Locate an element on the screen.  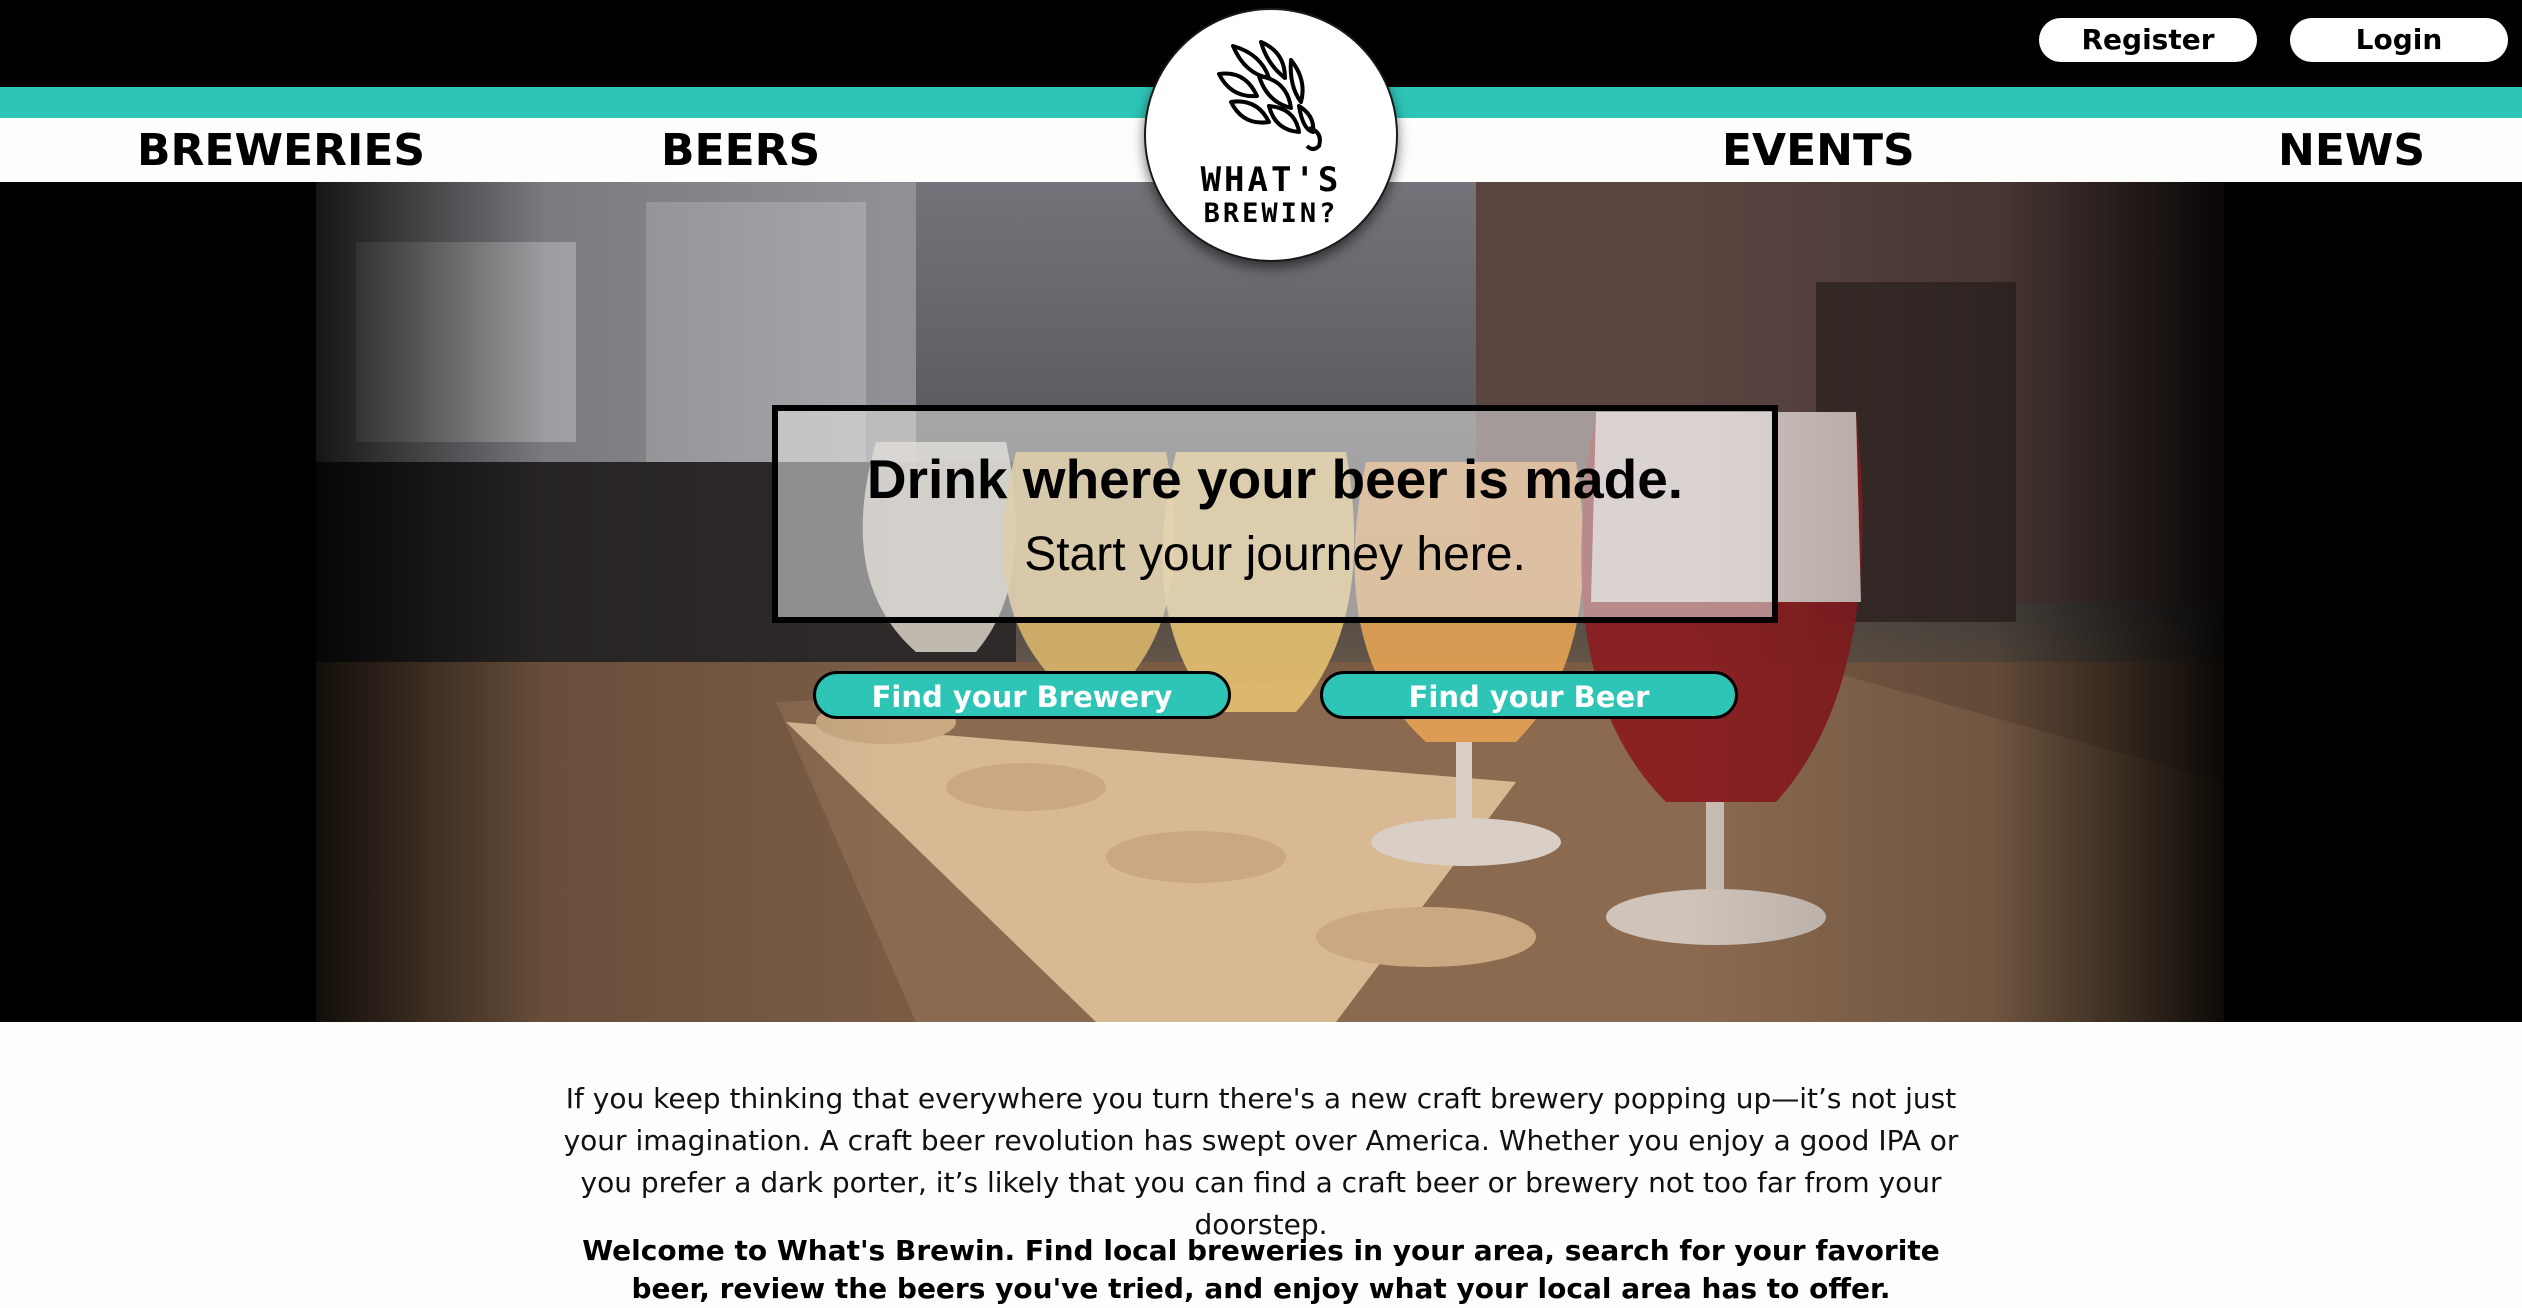
logo-text-line2: BREWIN? is located at coordinates (1271, 213).